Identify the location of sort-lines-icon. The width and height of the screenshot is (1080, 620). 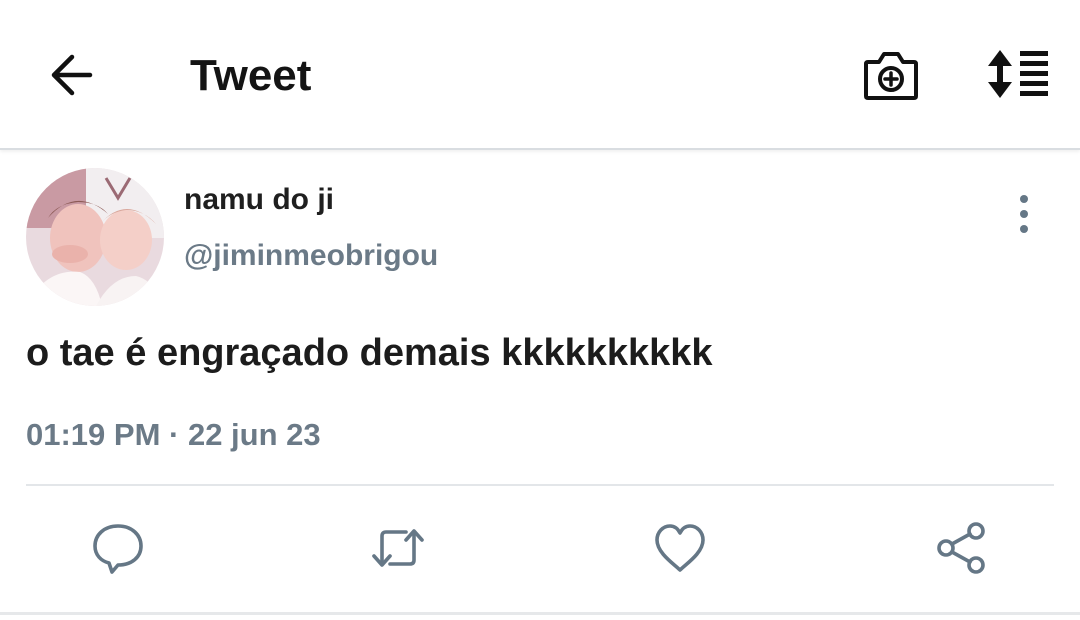
(1018, 74).